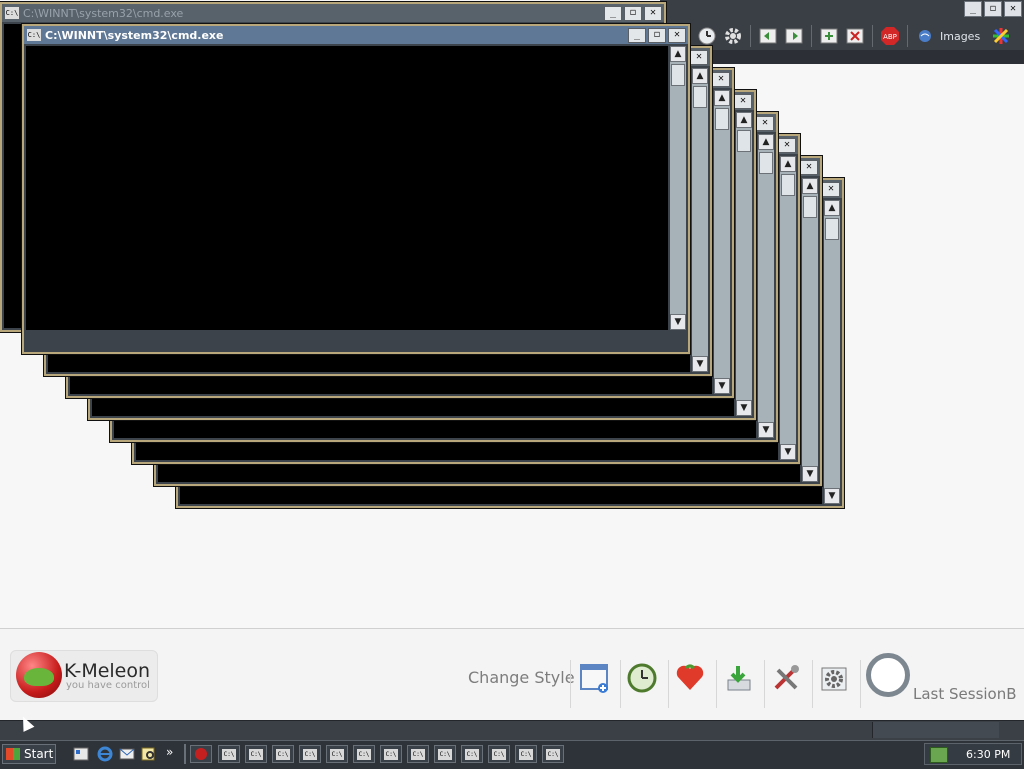 Image resolution: width=1024 pixels, height=769 pixels. I want to click on task-kmeleon, so click(201, 754).